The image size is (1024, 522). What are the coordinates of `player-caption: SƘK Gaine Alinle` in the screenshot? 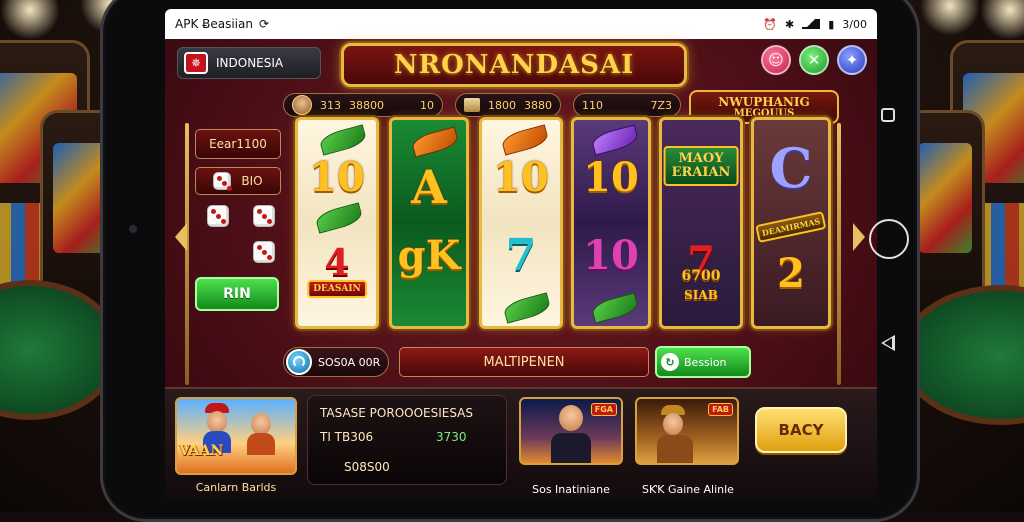 It's located at (688, 489).